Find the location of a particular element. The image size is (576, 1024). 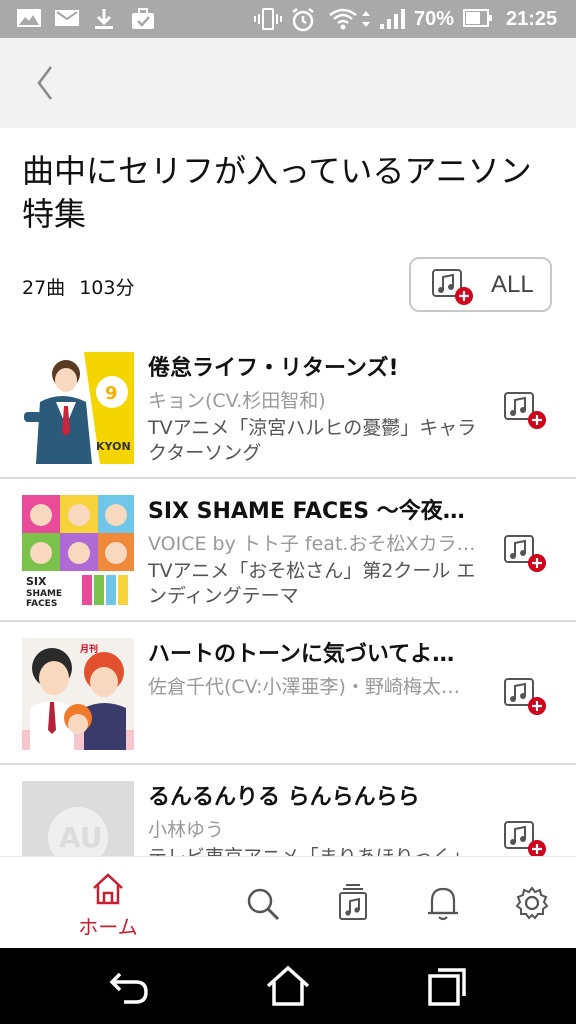

mail-icon is located at coordinates (67, 18).